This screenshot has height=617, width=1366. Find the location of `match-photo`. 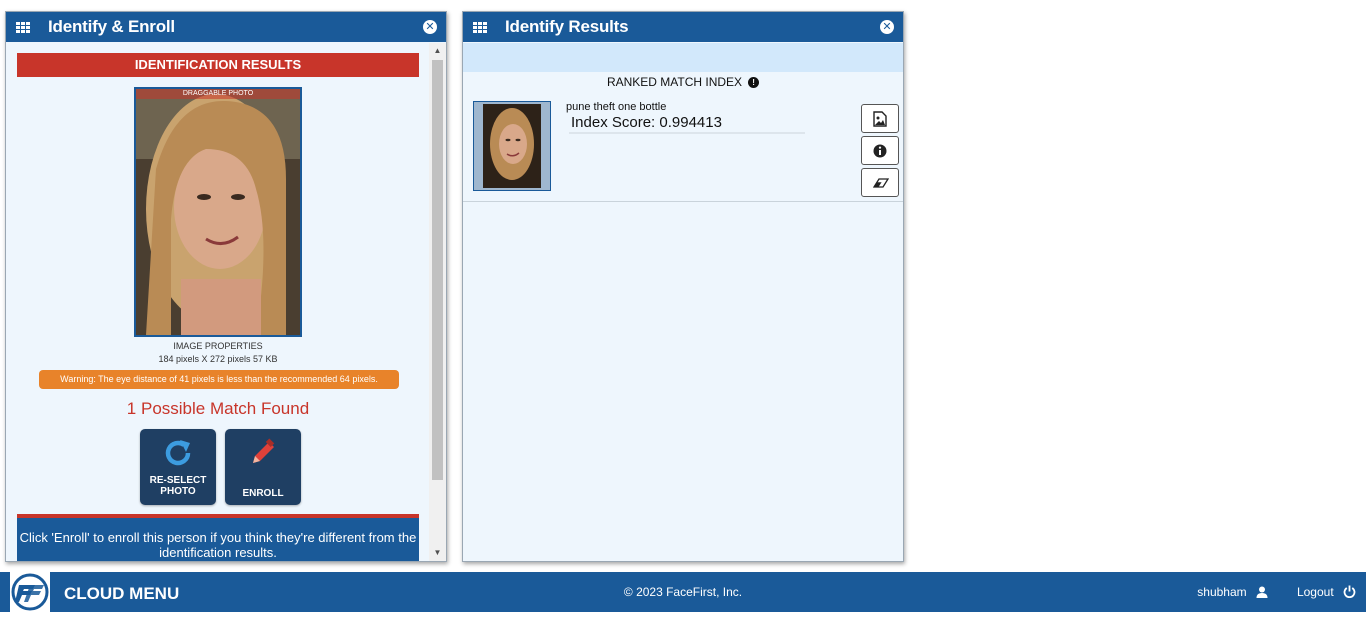

match-photo is located at coordinates (512, 146).